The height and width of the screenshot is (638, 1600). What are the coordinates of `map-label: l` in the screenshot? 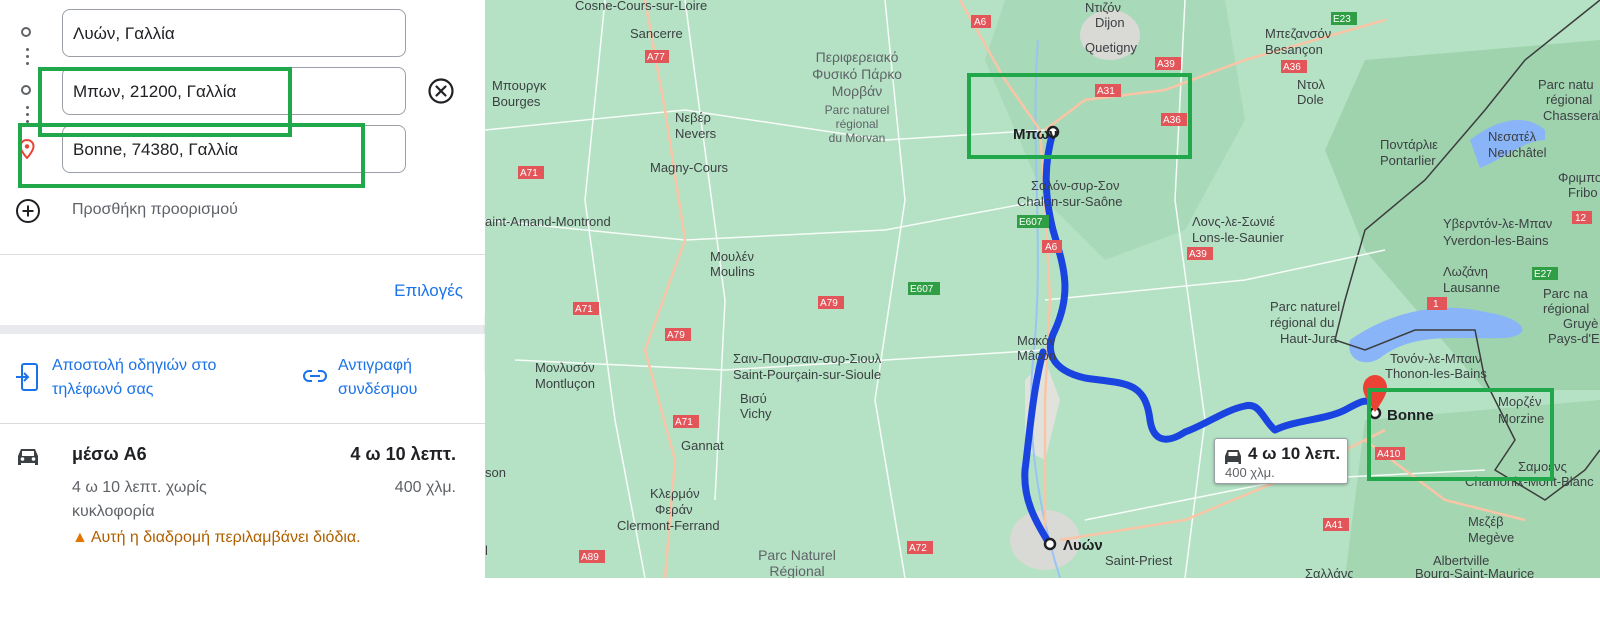 It's located at (486, 550).